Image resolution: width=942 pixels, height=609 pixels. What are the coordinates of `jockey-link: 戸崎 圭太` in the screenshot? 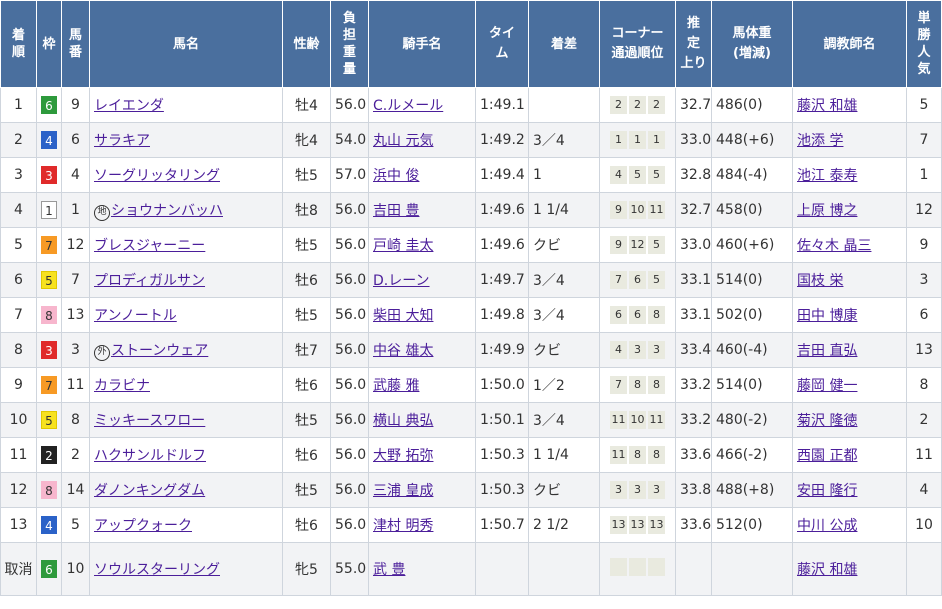 It's located at (403, 246).